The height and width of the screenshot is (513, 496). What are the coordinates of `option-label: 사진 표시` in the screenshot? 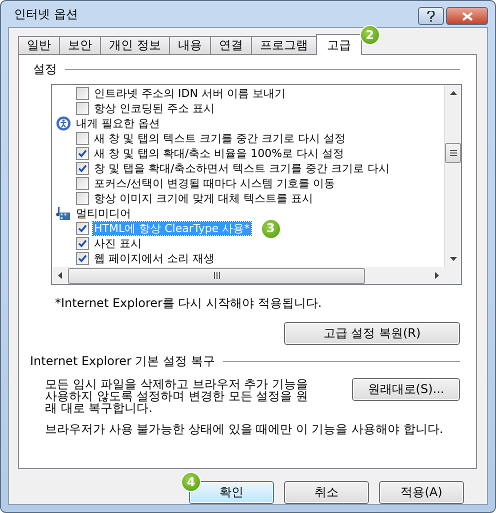 It's located at (117, 243).